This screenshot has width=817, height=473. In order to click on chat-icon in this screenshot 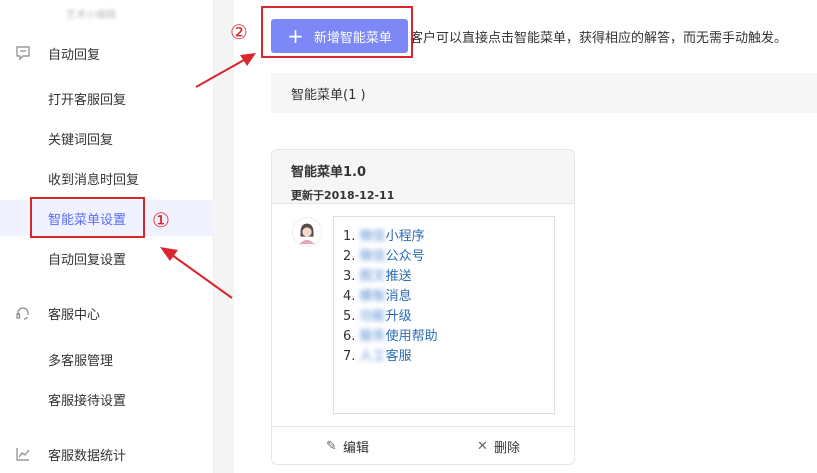, I will do `click(23, 53)`.